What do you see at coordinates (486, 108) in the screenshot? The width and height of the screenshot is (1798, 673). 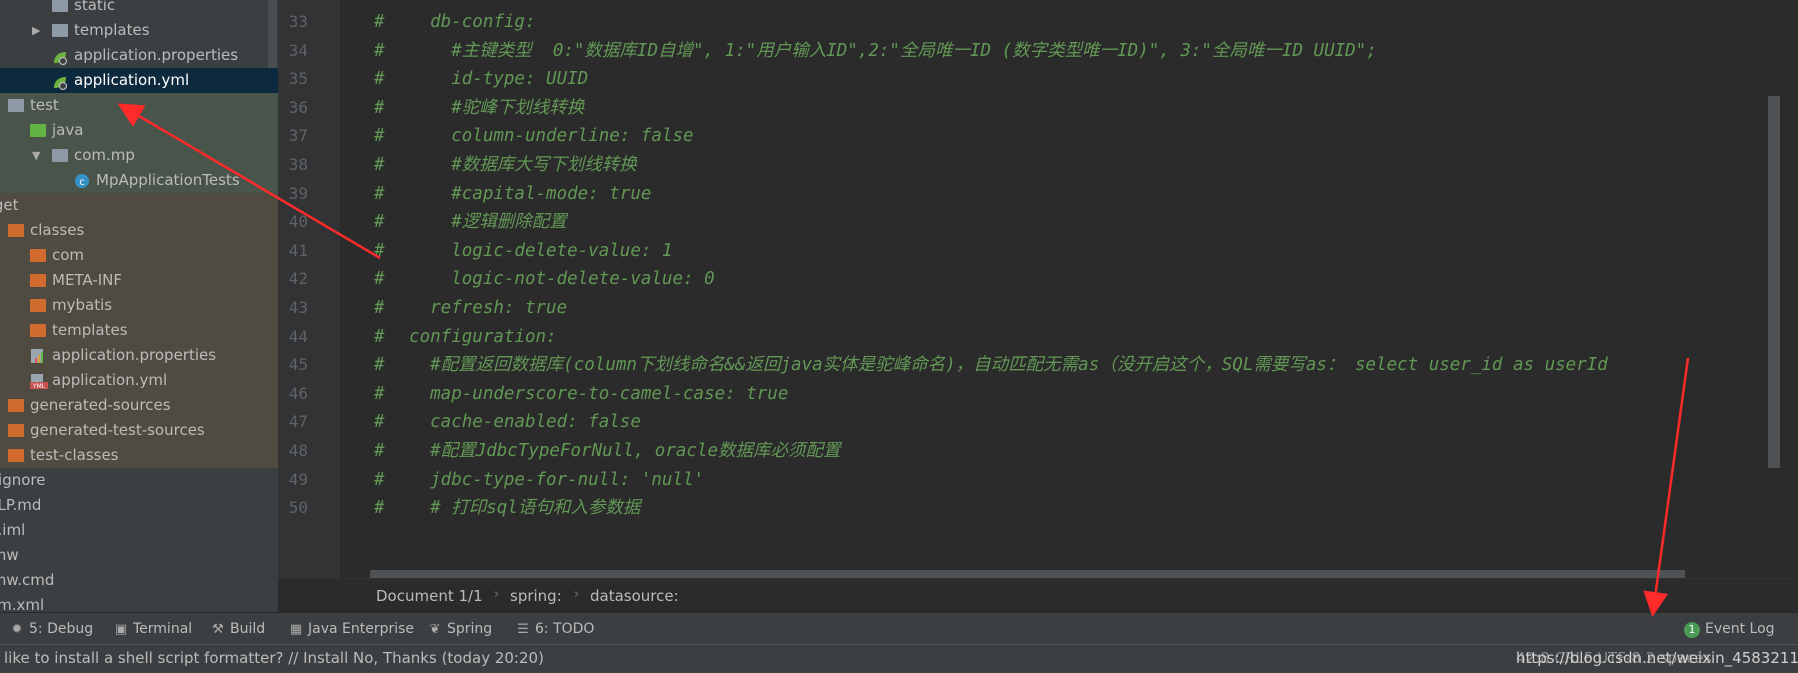 I see `code-line: #驼峰下划线转换` at bounding box center [486, 108].